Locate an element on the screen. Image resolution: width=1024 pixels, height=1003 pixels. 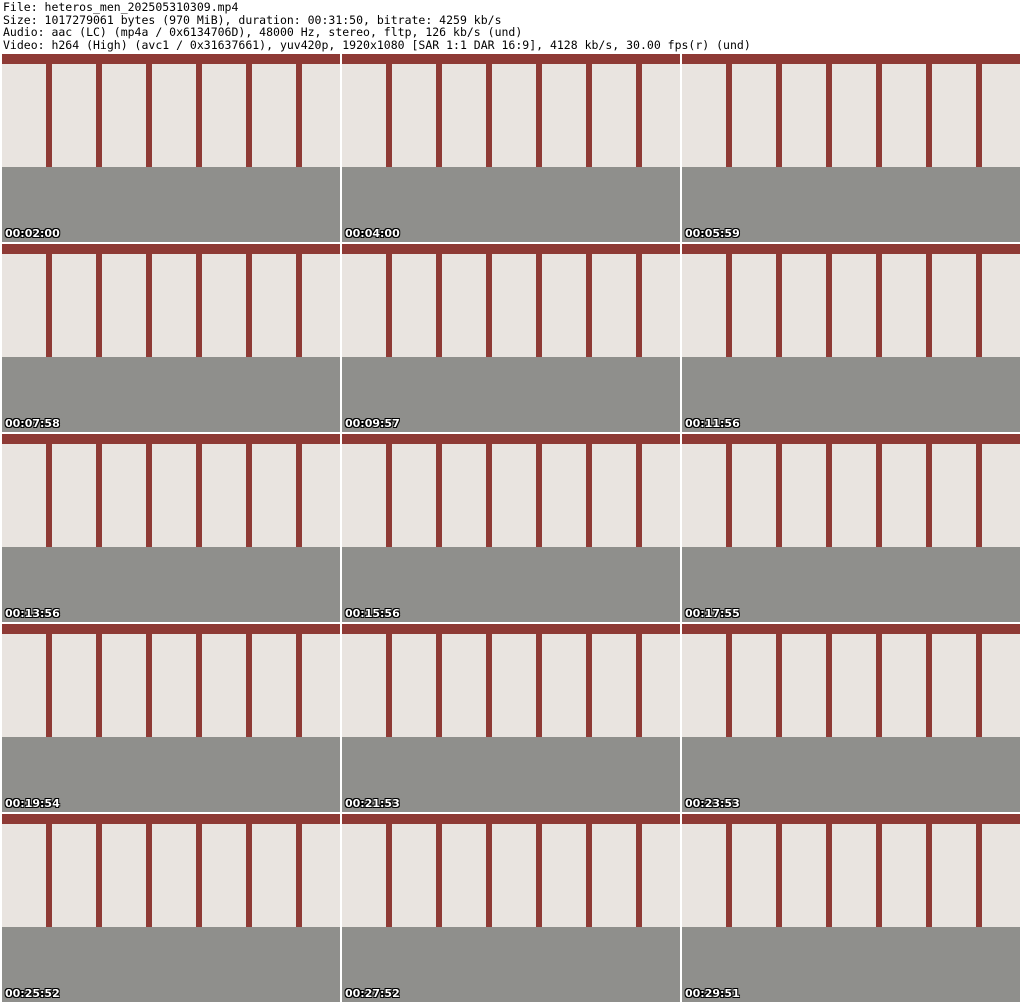
video-thumbnail: 00:29:51 is located at coordinates (851, 908).